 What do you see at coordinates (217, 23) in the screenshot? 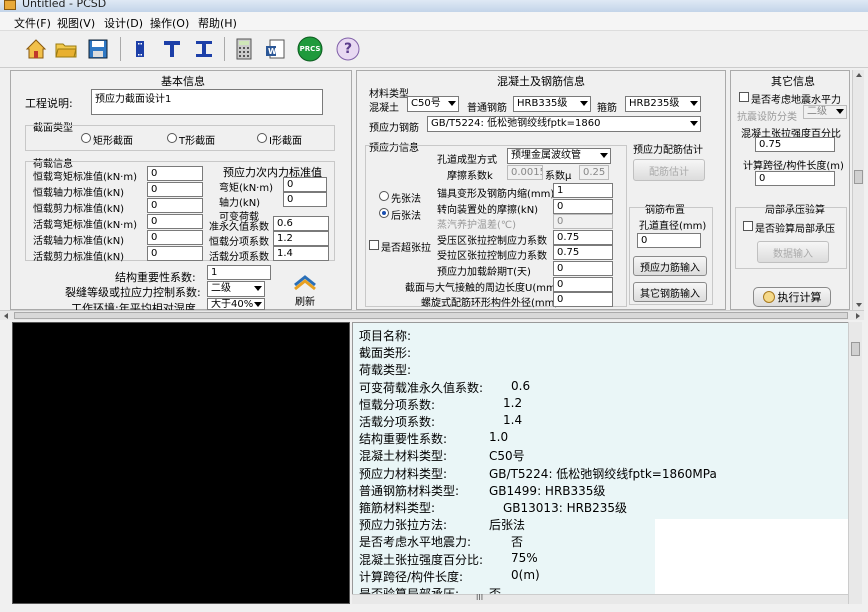
I see `menu-help: 帮助(H)` at bounding box center [217, 23].